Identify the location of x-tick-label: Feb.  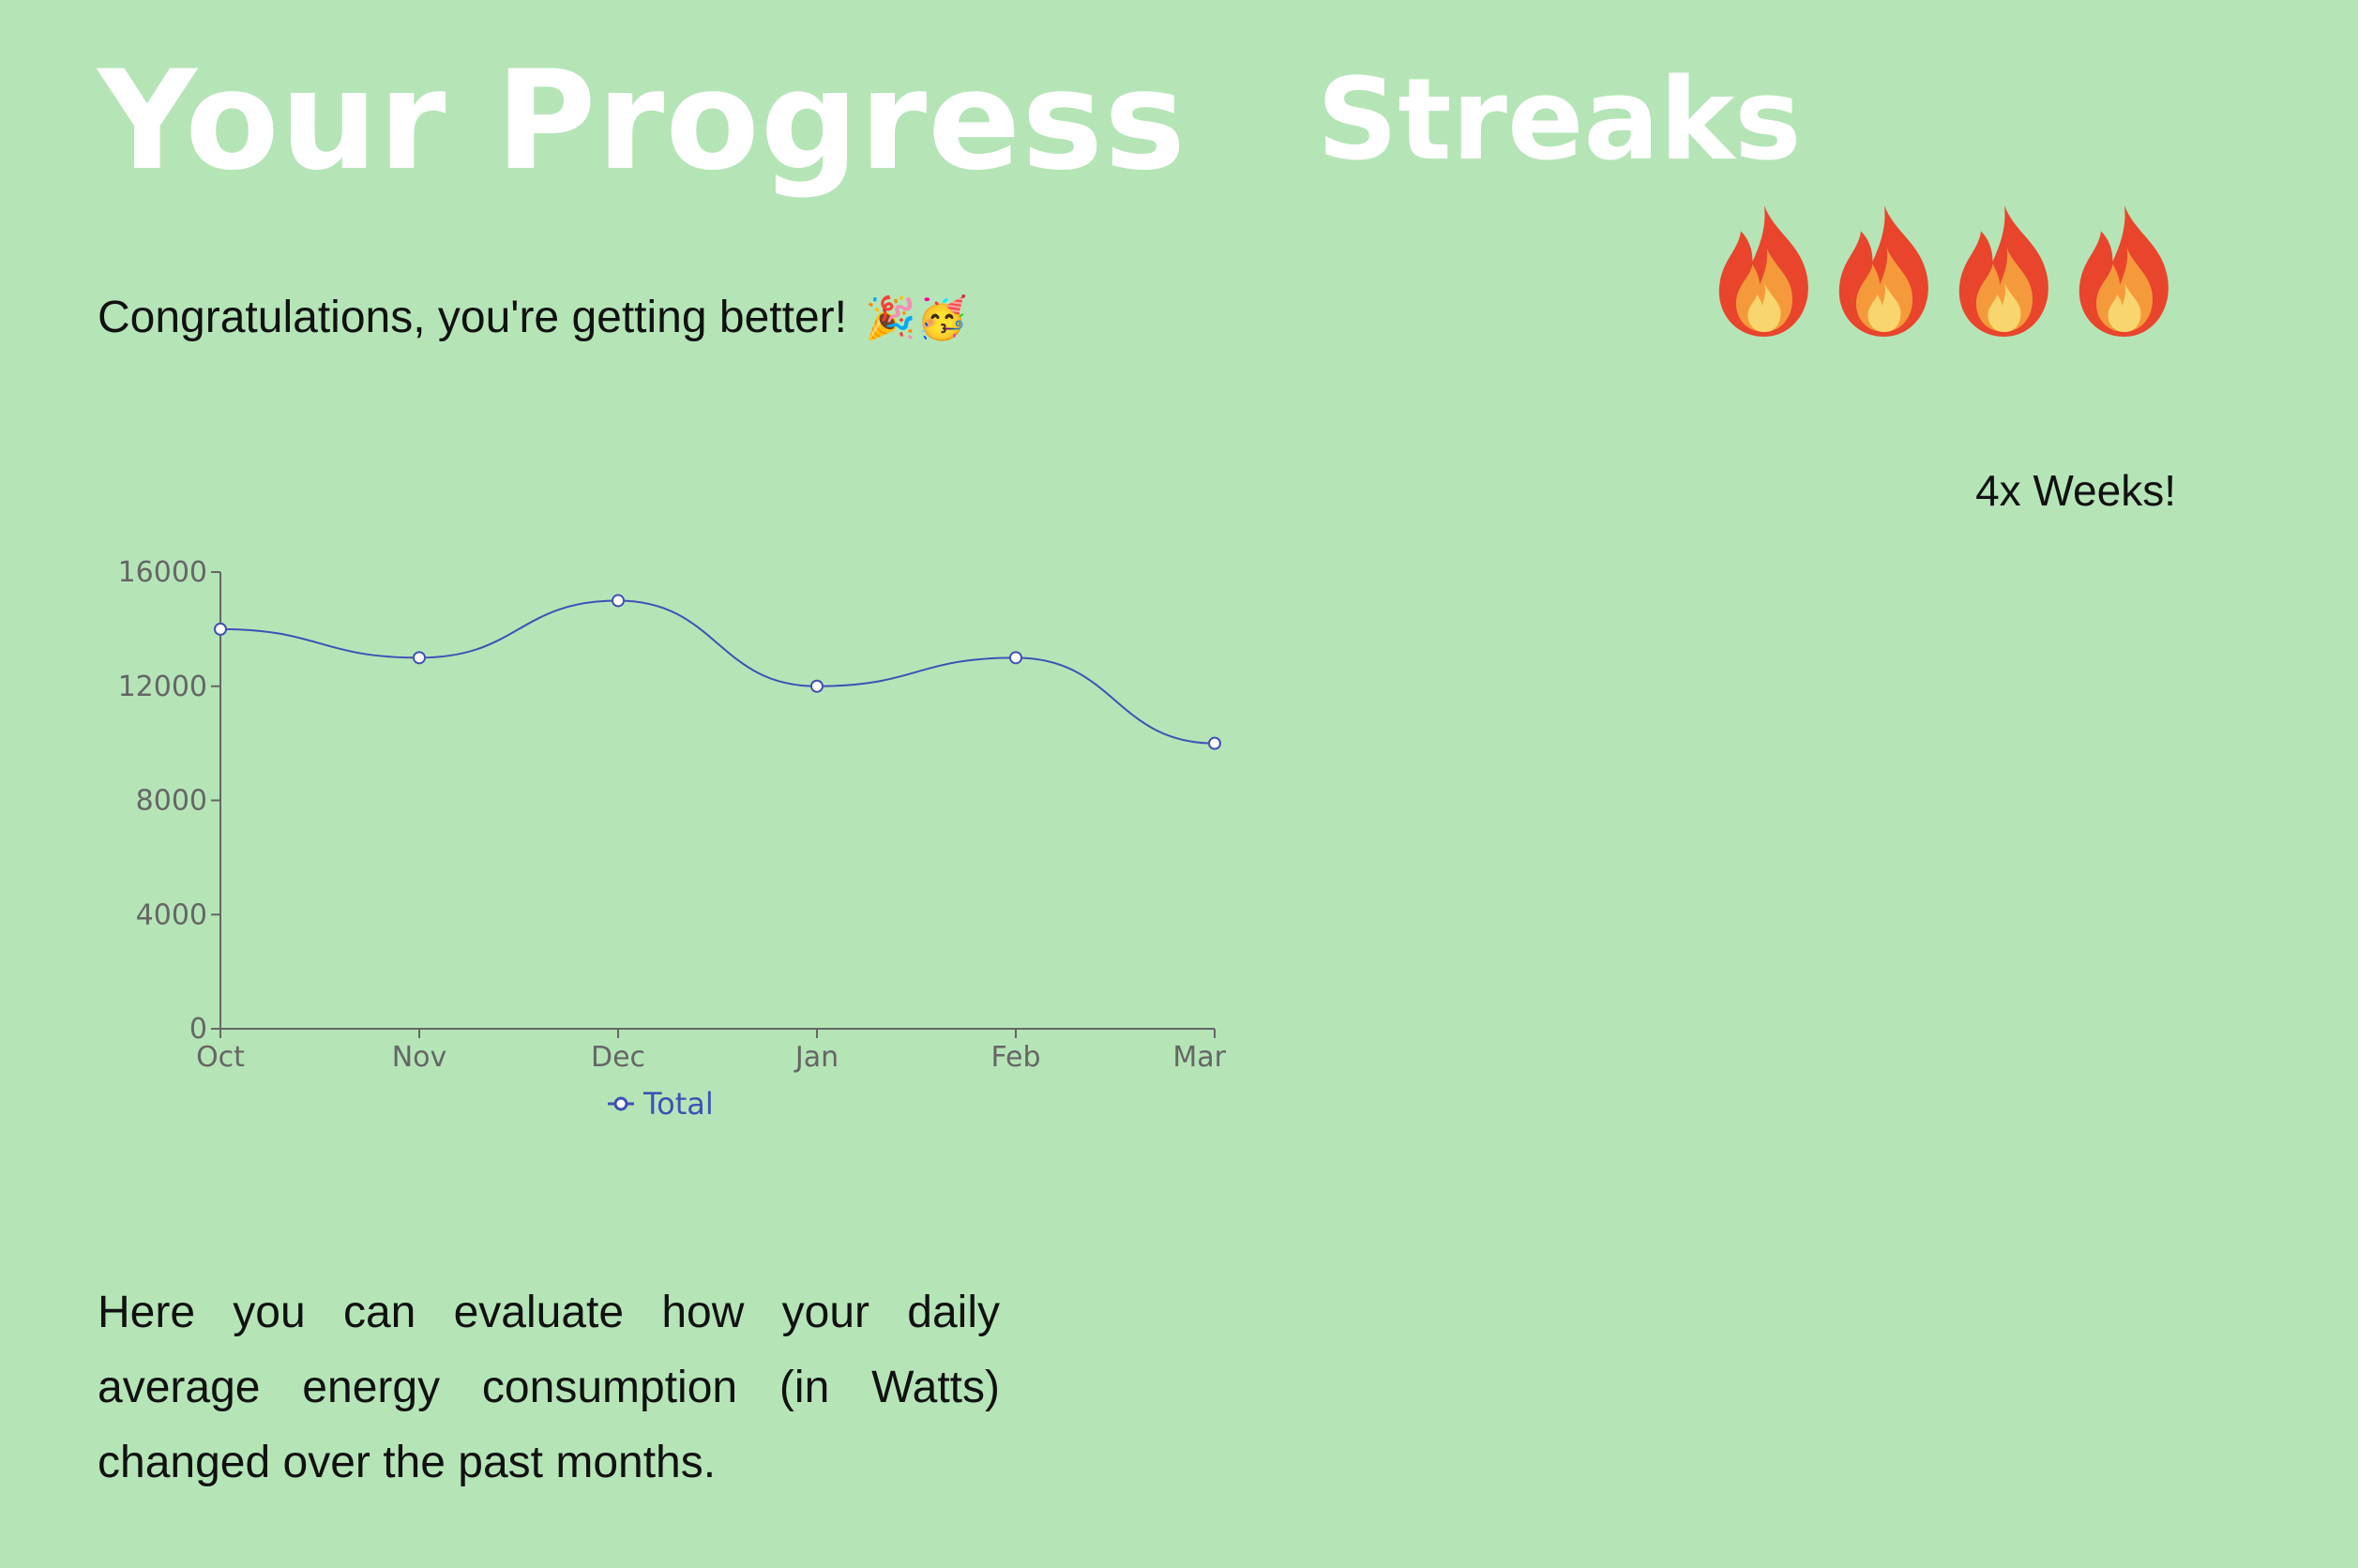
(1015, 1057).